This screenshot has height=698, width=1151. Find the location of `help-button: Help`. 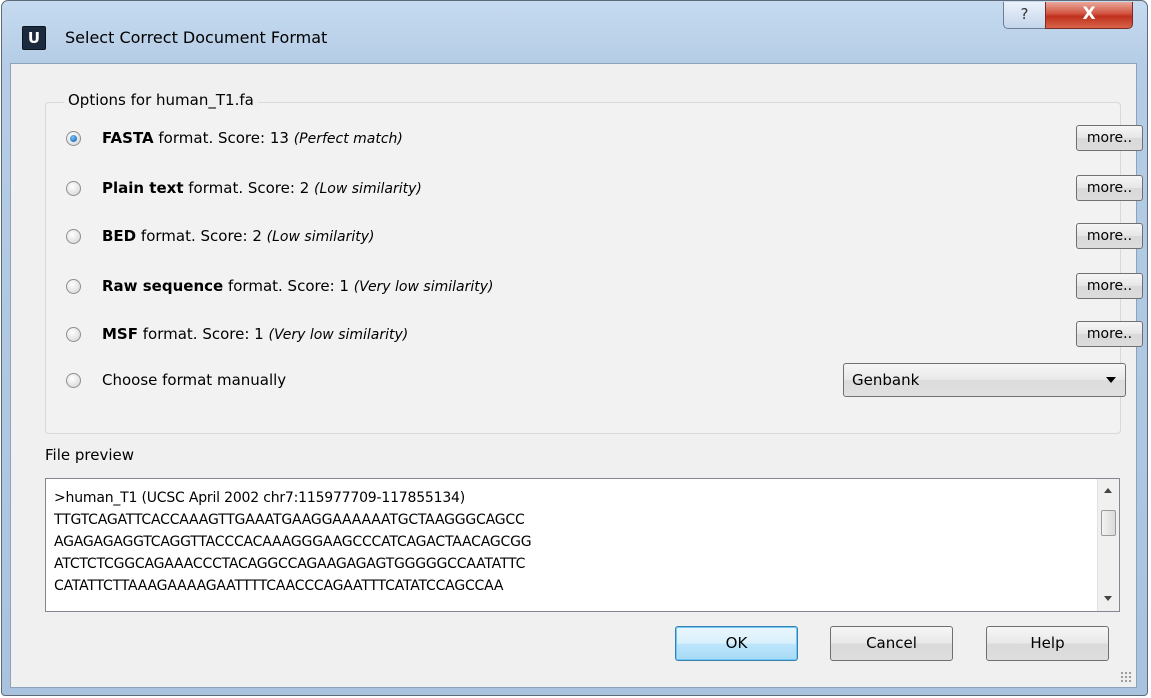

help-button: Help is located at coordinates (1047, 643).